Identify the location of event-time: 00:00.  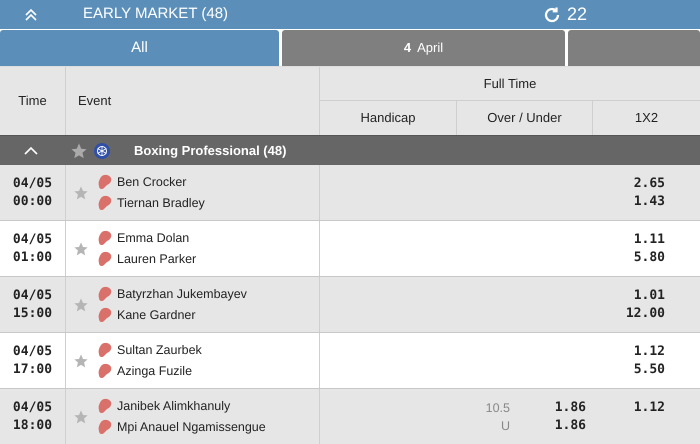
(32, 201).